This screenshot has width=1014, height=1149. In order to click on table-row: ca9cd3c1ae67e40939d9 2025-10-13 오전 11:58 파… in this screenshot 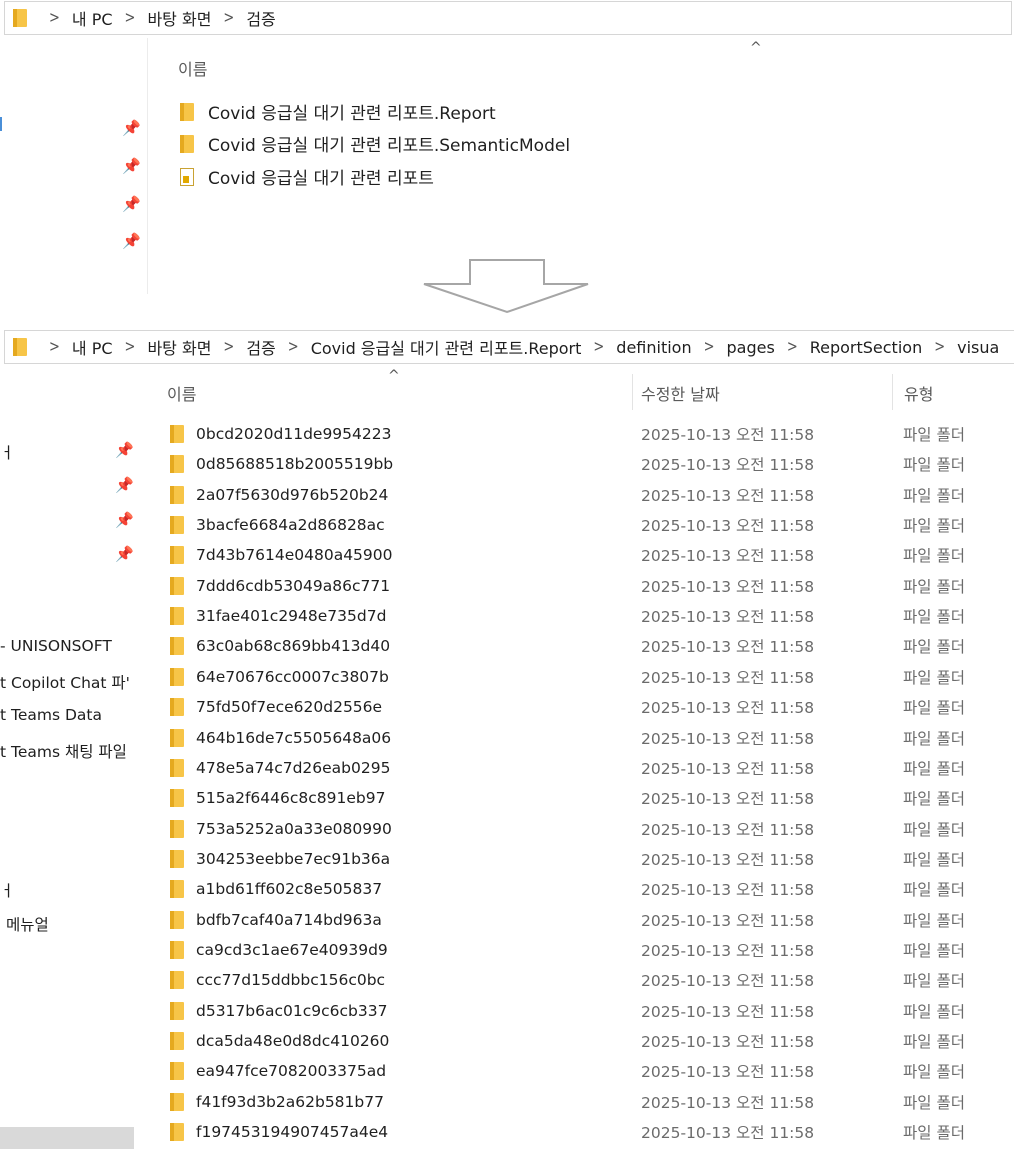, I will do `click(592, 950)`.